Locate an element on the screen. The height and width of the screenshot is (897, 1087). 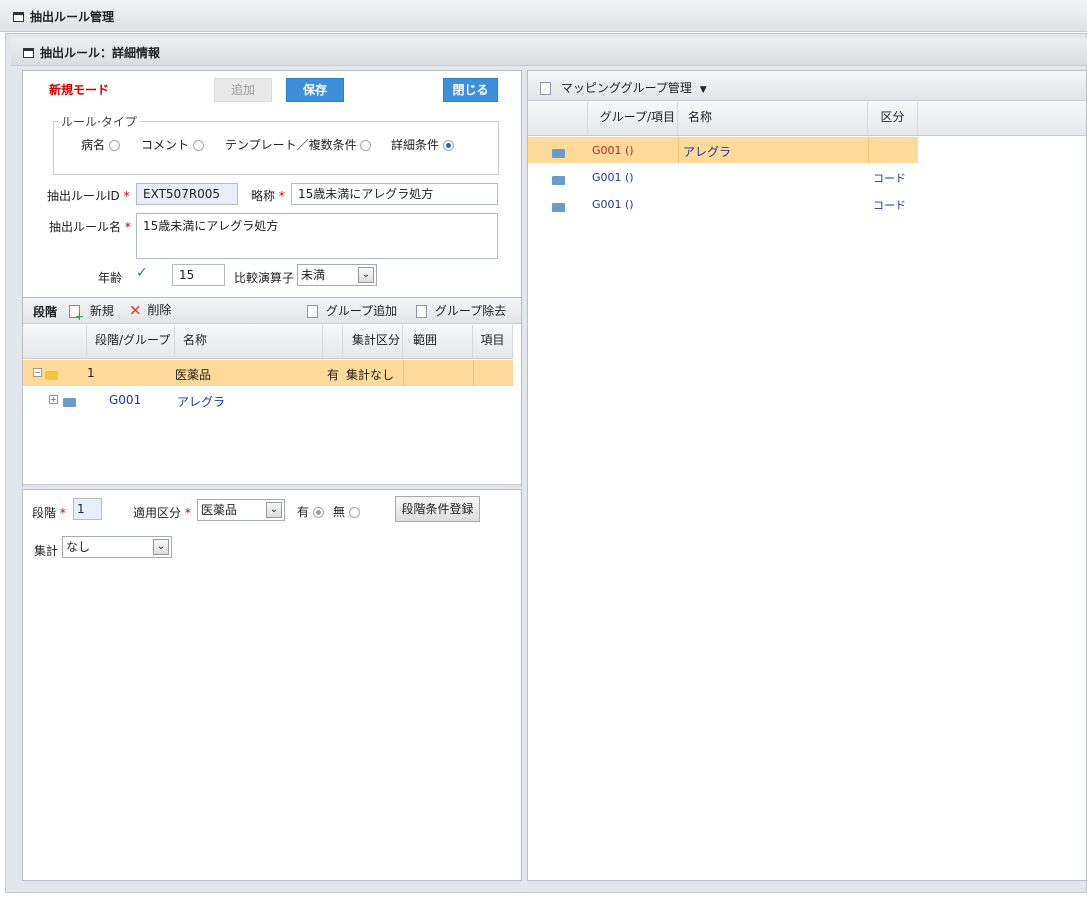
operator-select: 未満 ⌄ is located at coordinates (337, 275).